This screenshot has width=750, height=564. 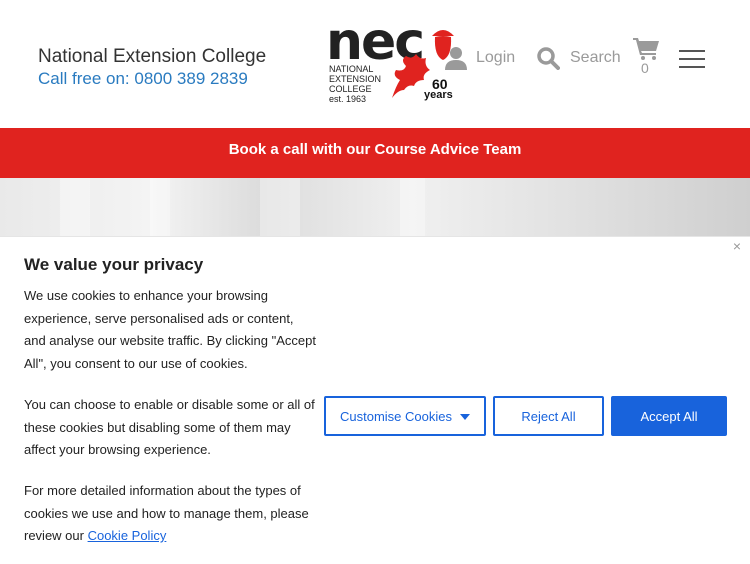 What do you see at coordinates (438, 95) in the screenshot?
I see `anniversary-word: years` at bounding box center [438, 95].